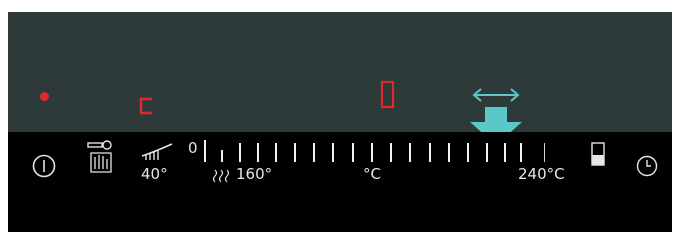 The image size is (680, 240). What do you see at coordinates (145, 106) in the screenshot?
I see `mode-symbol-display` at bounding box center [145, 106].